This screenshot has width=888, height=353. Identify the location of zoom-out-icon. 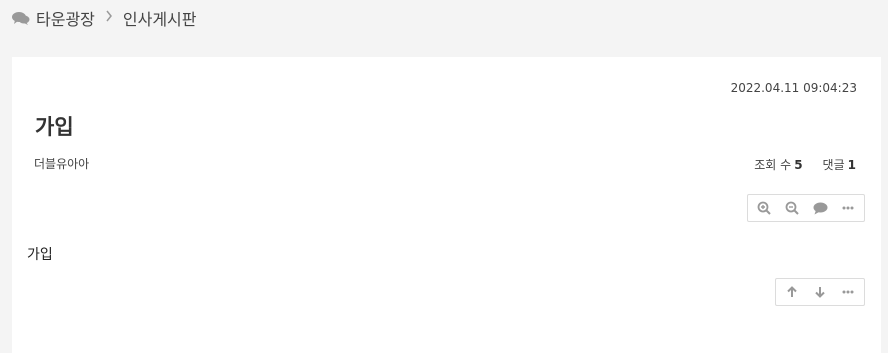
(792, 208).